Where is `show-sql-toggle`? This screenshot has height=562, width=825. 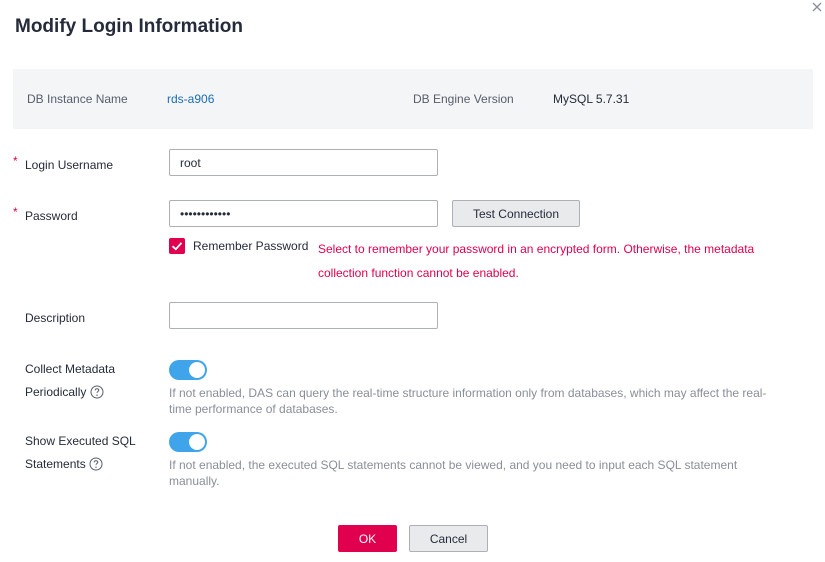
show-sql-toggle is located at coordinates (188, 442).